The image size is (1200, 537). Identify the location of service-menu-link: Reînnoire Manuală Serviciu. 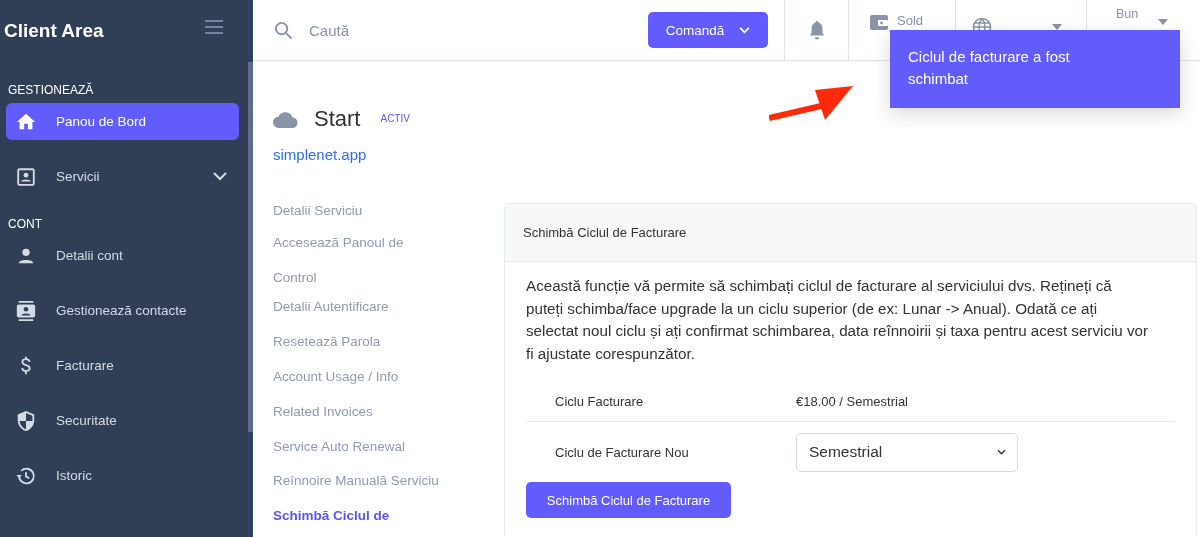
(388, 487).